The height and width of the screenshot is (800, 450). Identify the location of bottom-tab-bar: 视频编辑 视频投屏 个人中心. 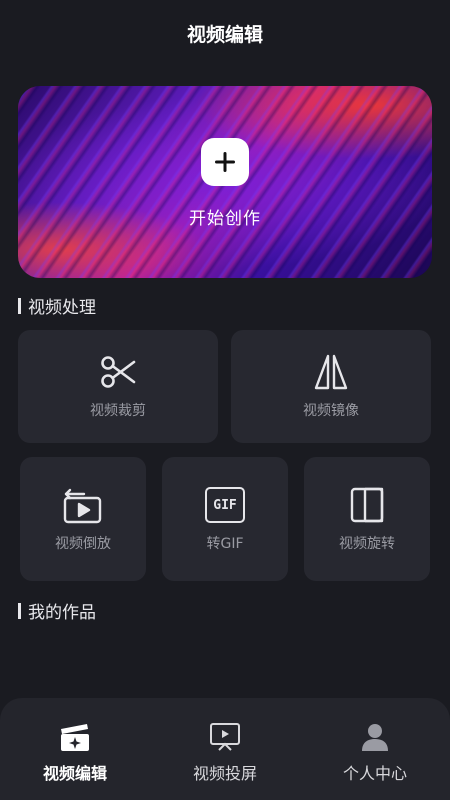
(225, 749).